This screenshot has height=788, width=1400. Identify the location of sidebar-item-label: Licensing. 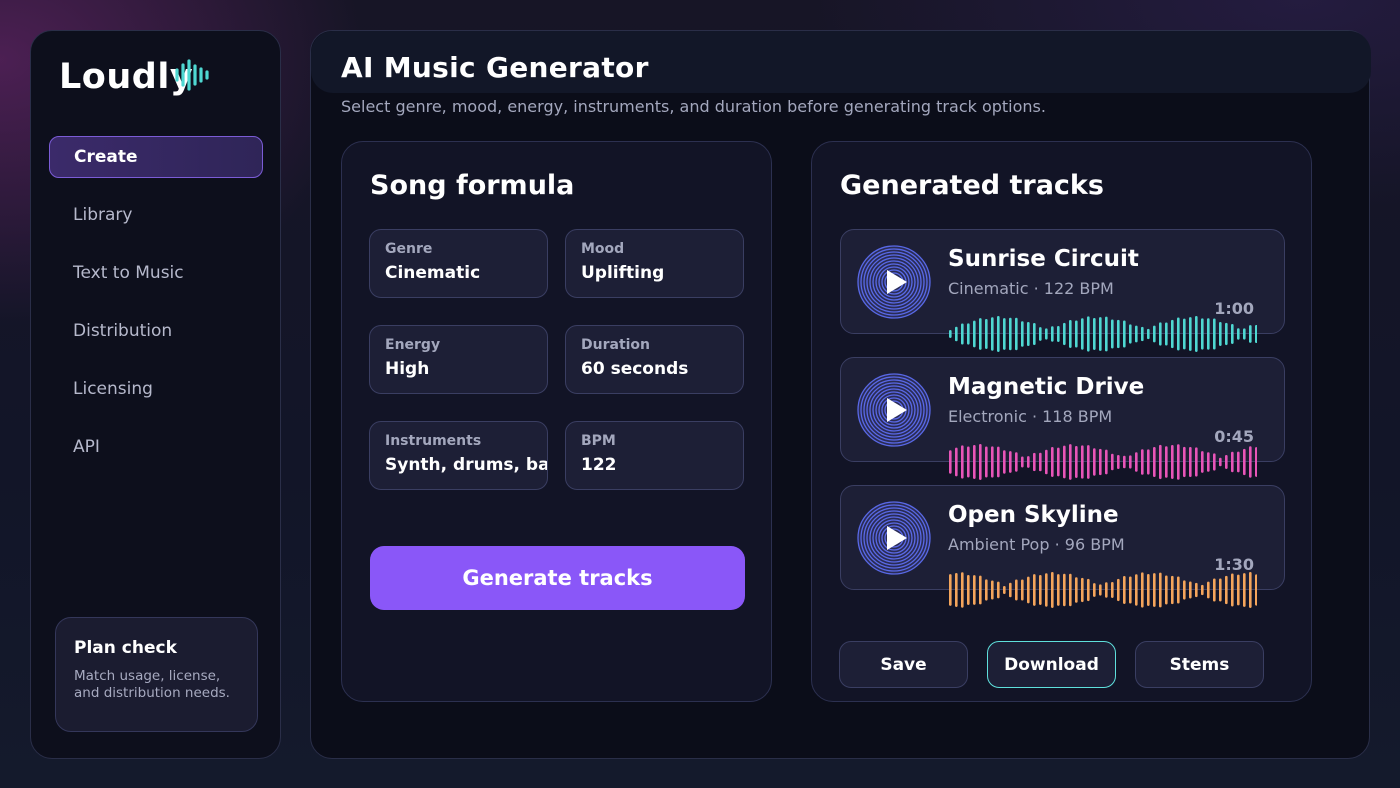
(113, 389).